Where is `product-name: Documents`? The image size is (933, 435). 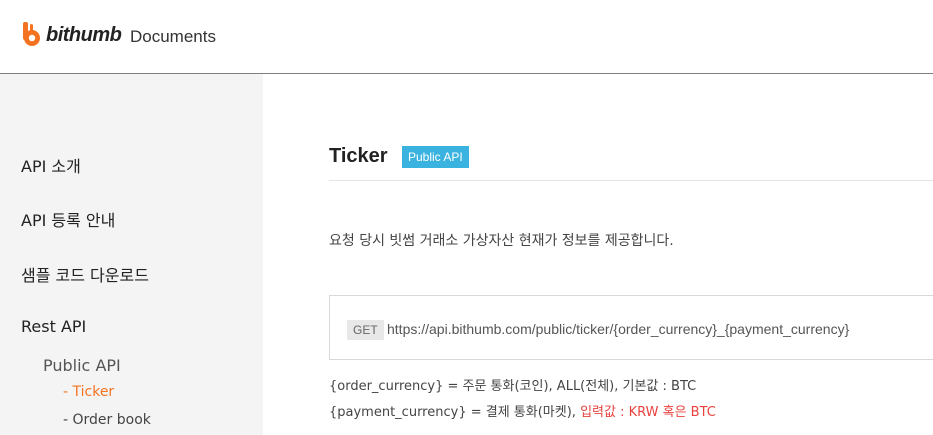
product-name: Documents is located at coordinates (173, 37).